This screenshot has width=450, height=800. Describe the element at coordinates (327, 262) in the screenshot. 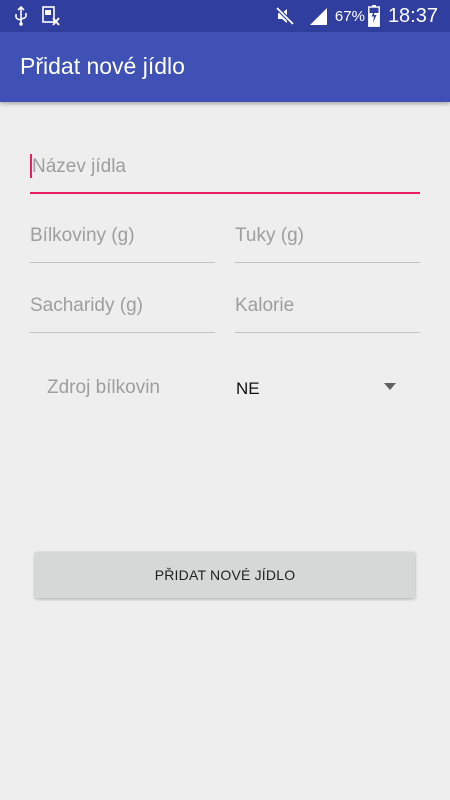

I see `fat-underline` at that location.